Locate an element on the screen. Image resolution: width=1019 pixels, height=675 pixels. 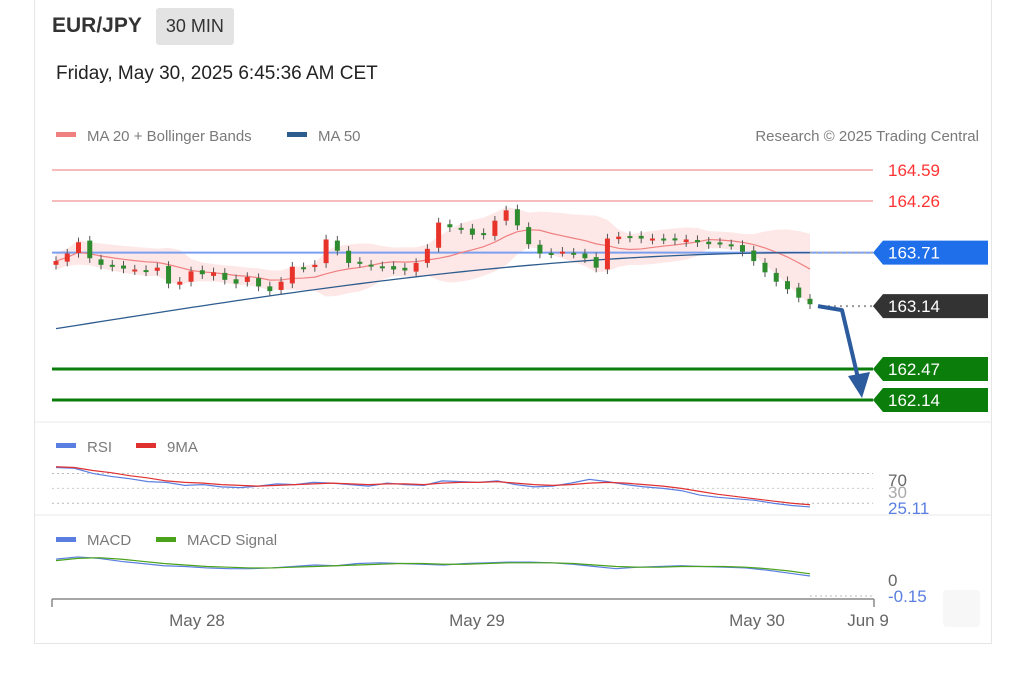
support-label-1-text: 162.47 is located at coordinates (914, 369).